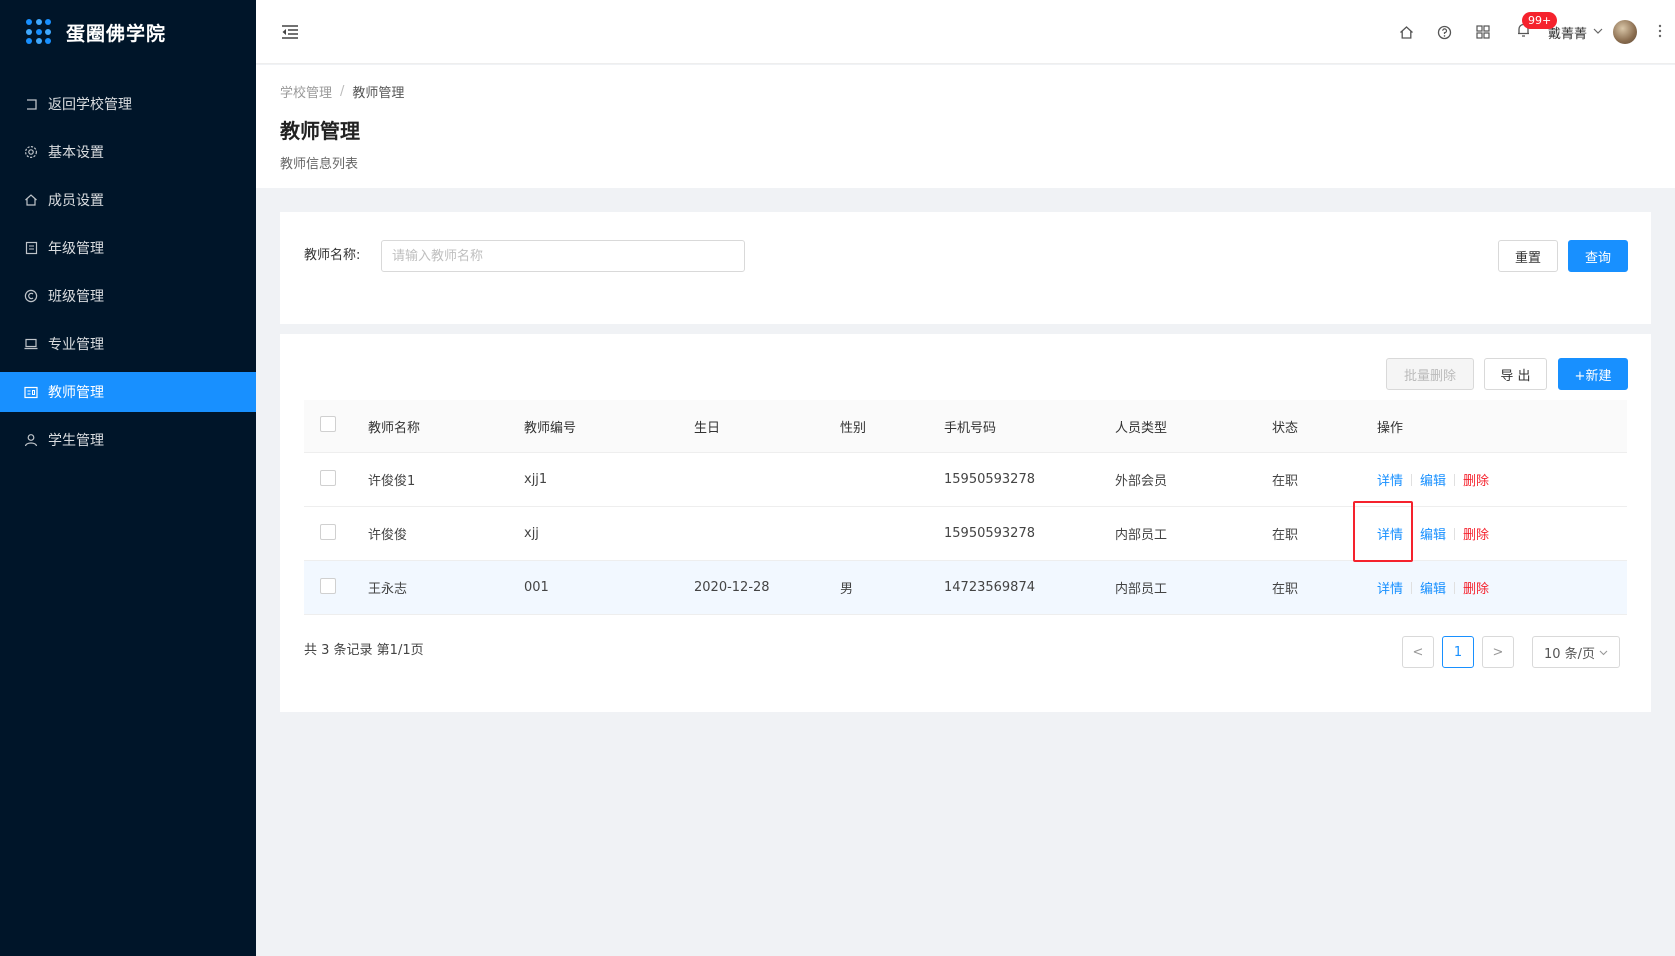 Image resolution: width=1675 pixels, height=956 pixels. I want to click on breadcrumb: 学校管理 / 教师管理, so click(342, 91).